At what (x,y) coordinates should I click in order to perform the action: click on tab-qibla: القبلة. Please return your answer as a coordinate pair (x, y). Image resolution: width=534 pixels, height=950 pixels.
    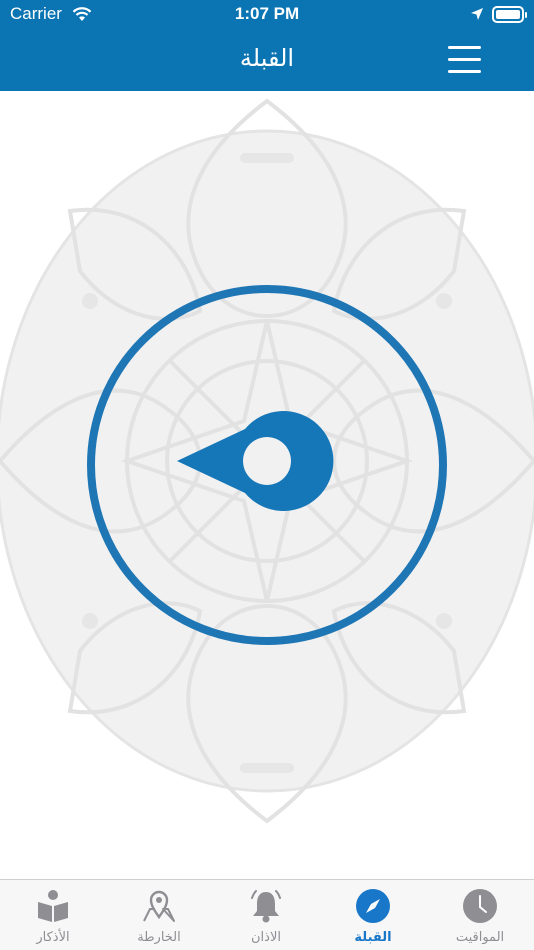
    Looking at the image, I should click on (373, 915).